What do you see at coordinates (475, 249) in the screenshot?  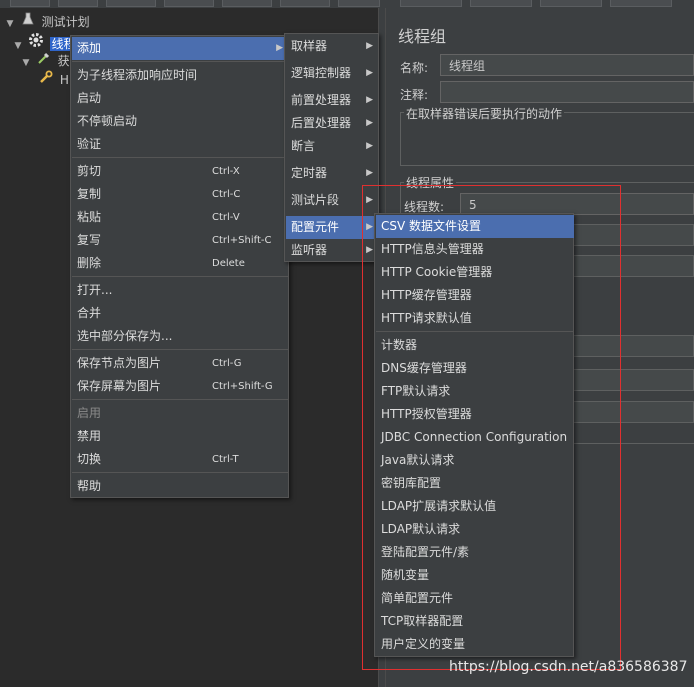 I see `config-item-header-manager: HTTP信息头管理器` at bounding box center [475, 249].